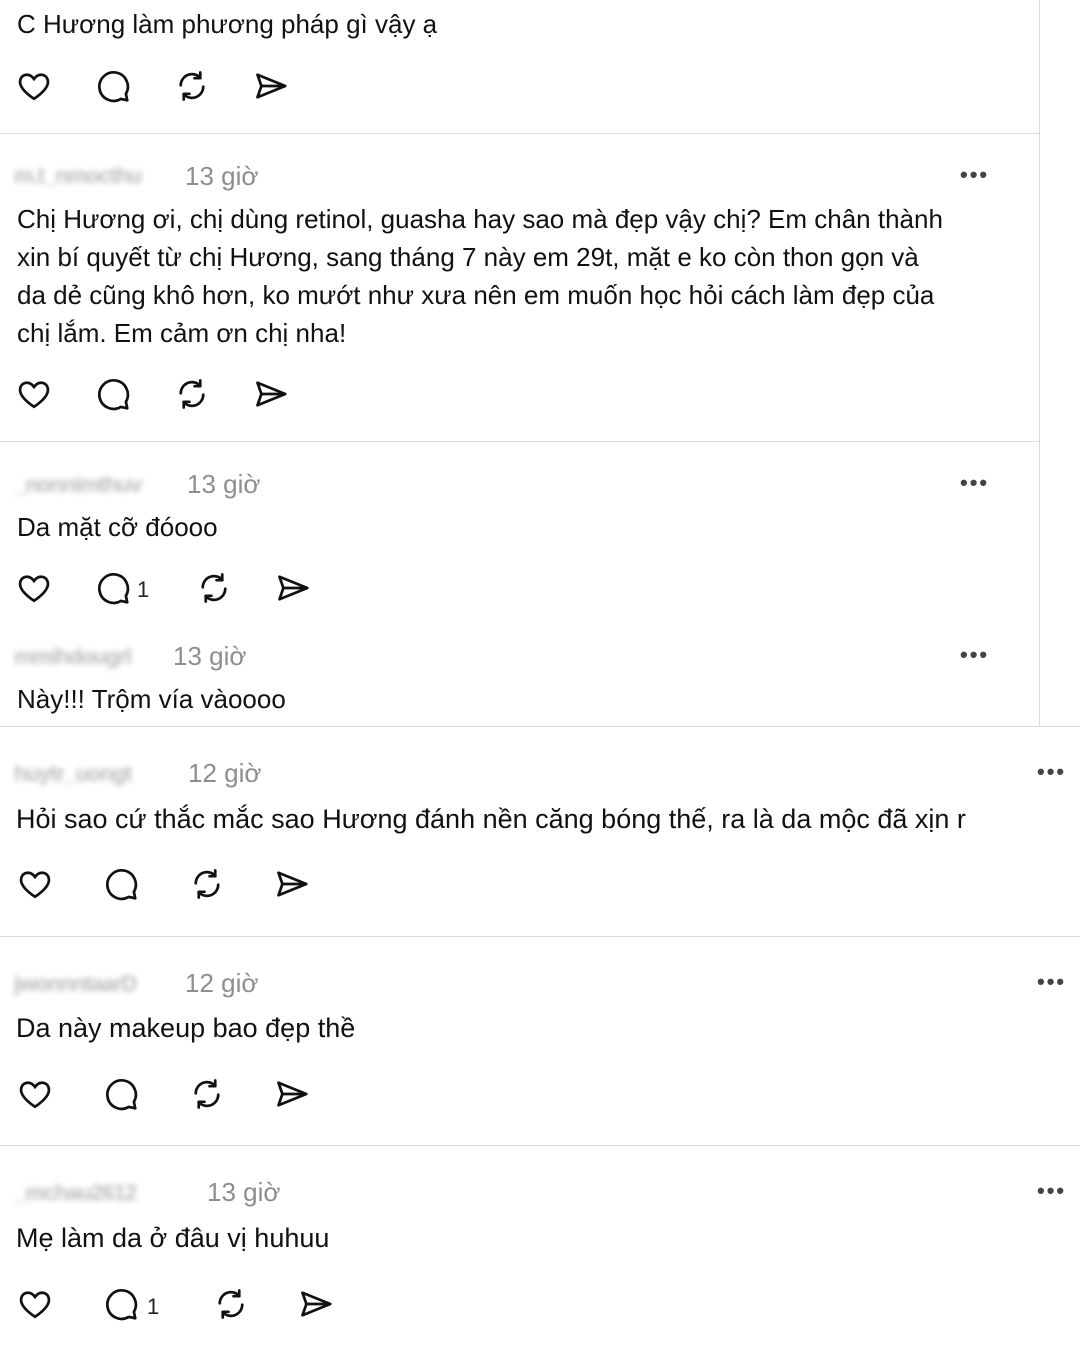  I want to click on thread-right-border, so click(1039, 363).